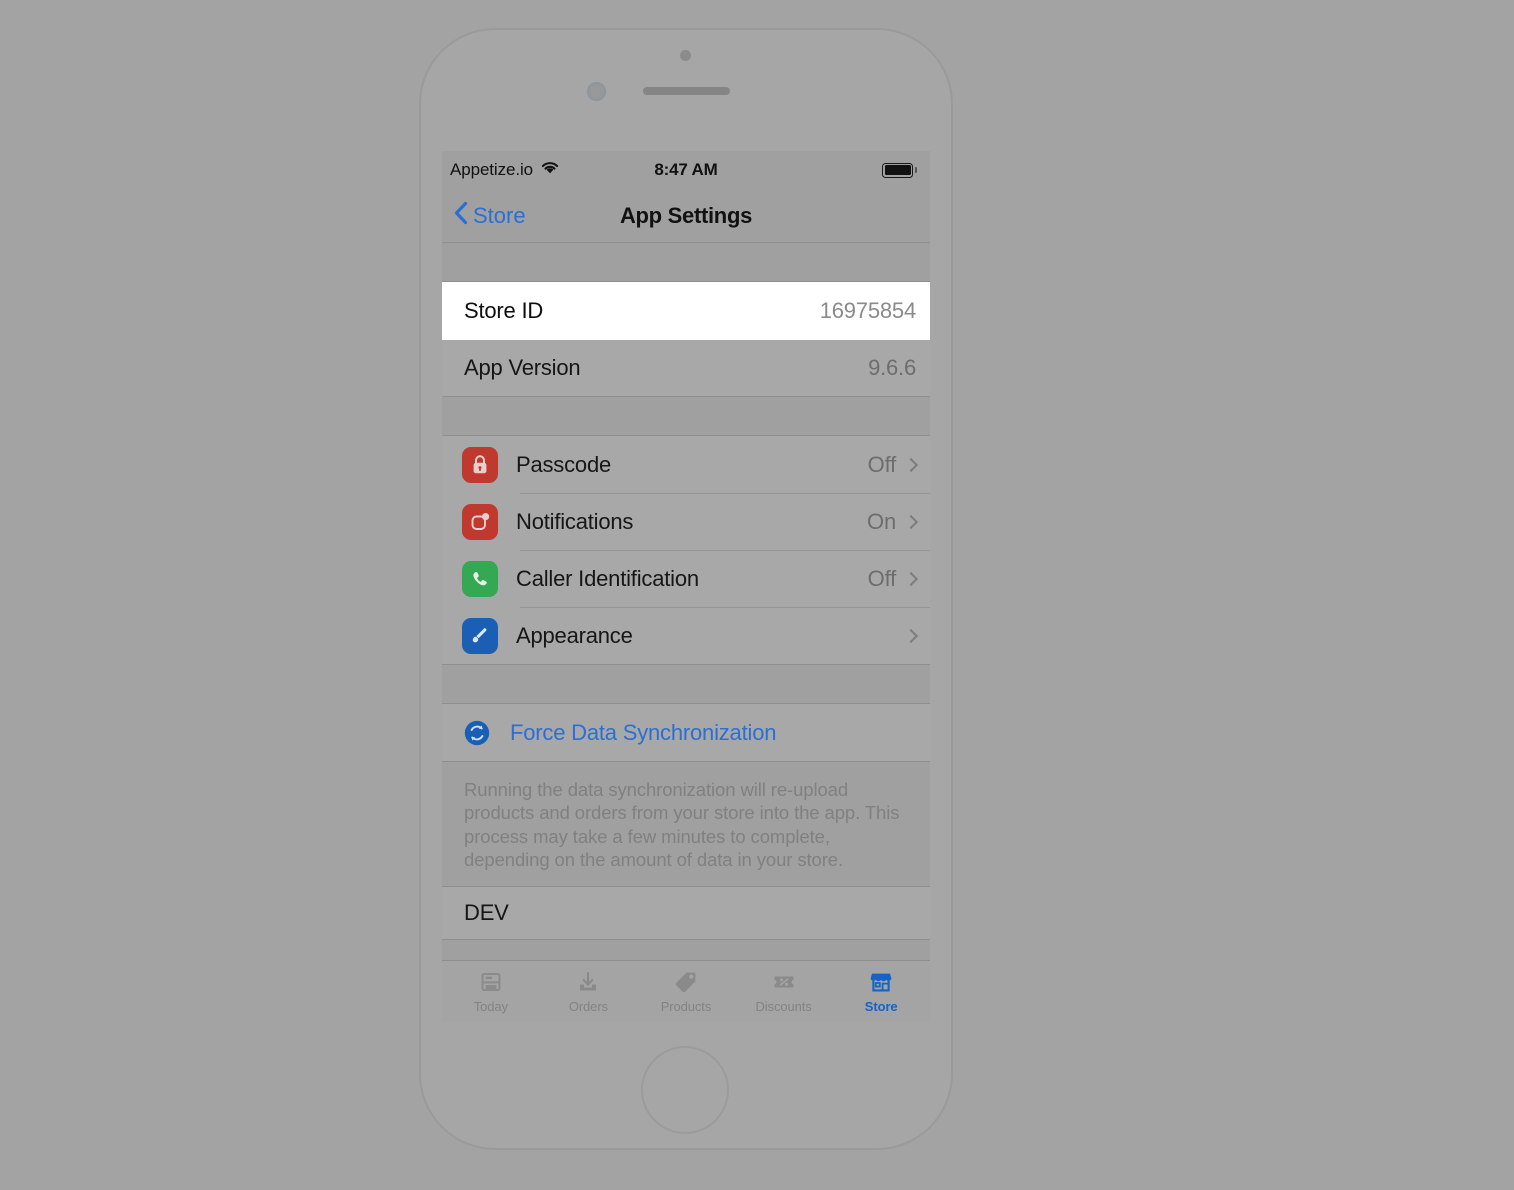 This screenshot has width=1514, height=1190. What do you see at coordinates (881, 1006) in the screenshot?
I see `tab-store-label: Store` at bounding box center [881, 1006].